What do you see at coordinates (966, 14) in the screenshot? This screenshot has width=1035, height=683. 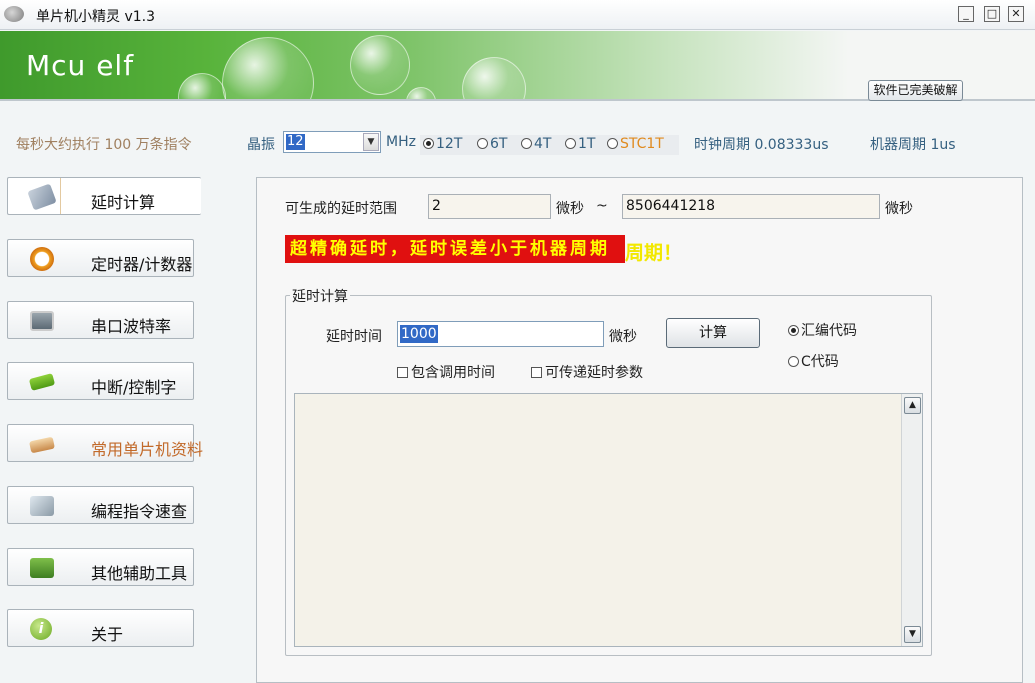 I see `minimize-button: _` at bounding box center [966, 14].